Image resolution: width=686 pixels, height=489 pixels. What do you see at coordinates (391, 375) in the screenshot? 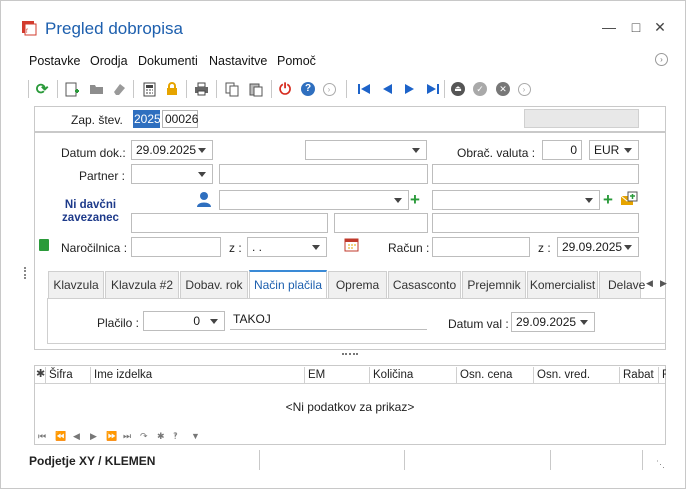
I see `col-kolicina: Količina` at bounding box center [391, 375].